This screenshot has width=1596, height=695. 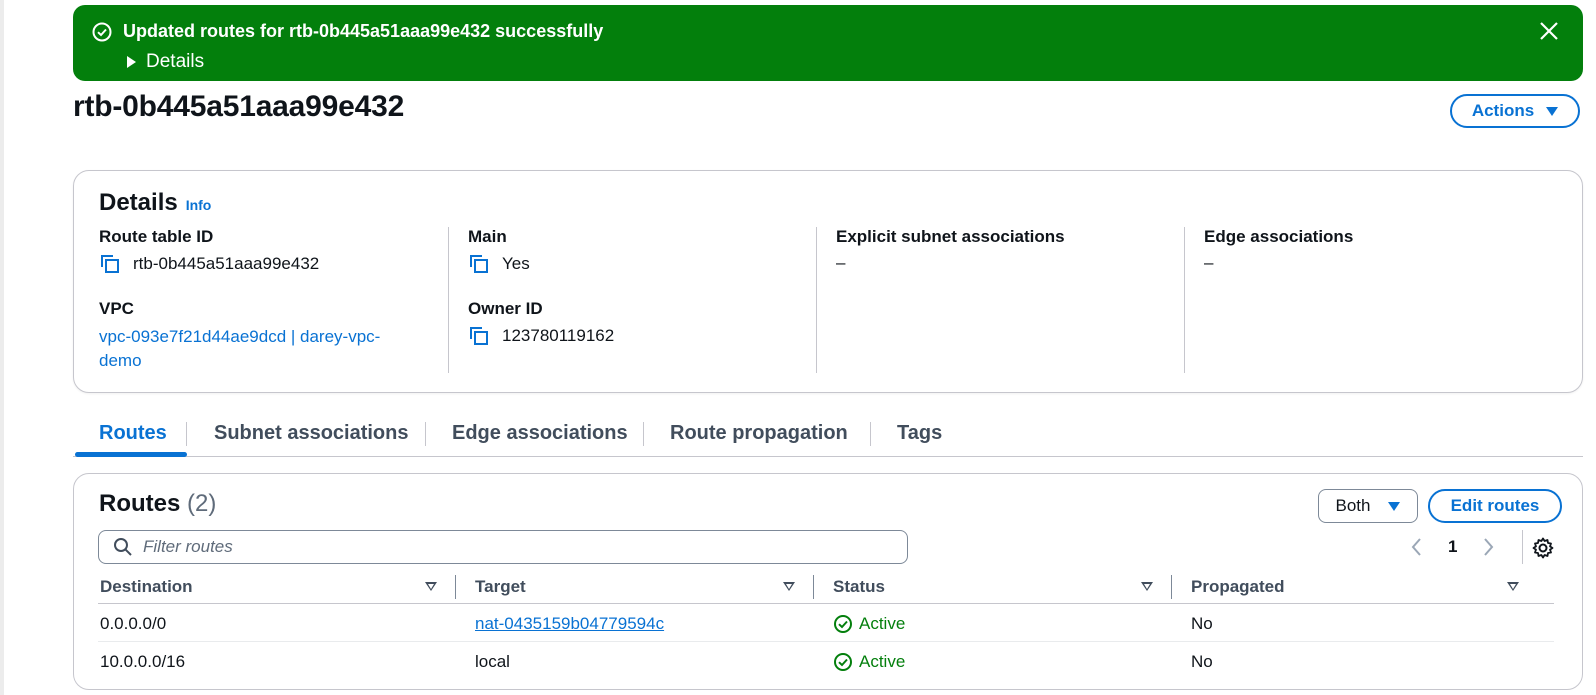 What do you see at coordinates (638, 300) in the screenshot?
I see `details-col-2: Main Yes Owner ID 123780119162` at bounding box center [638, 300].